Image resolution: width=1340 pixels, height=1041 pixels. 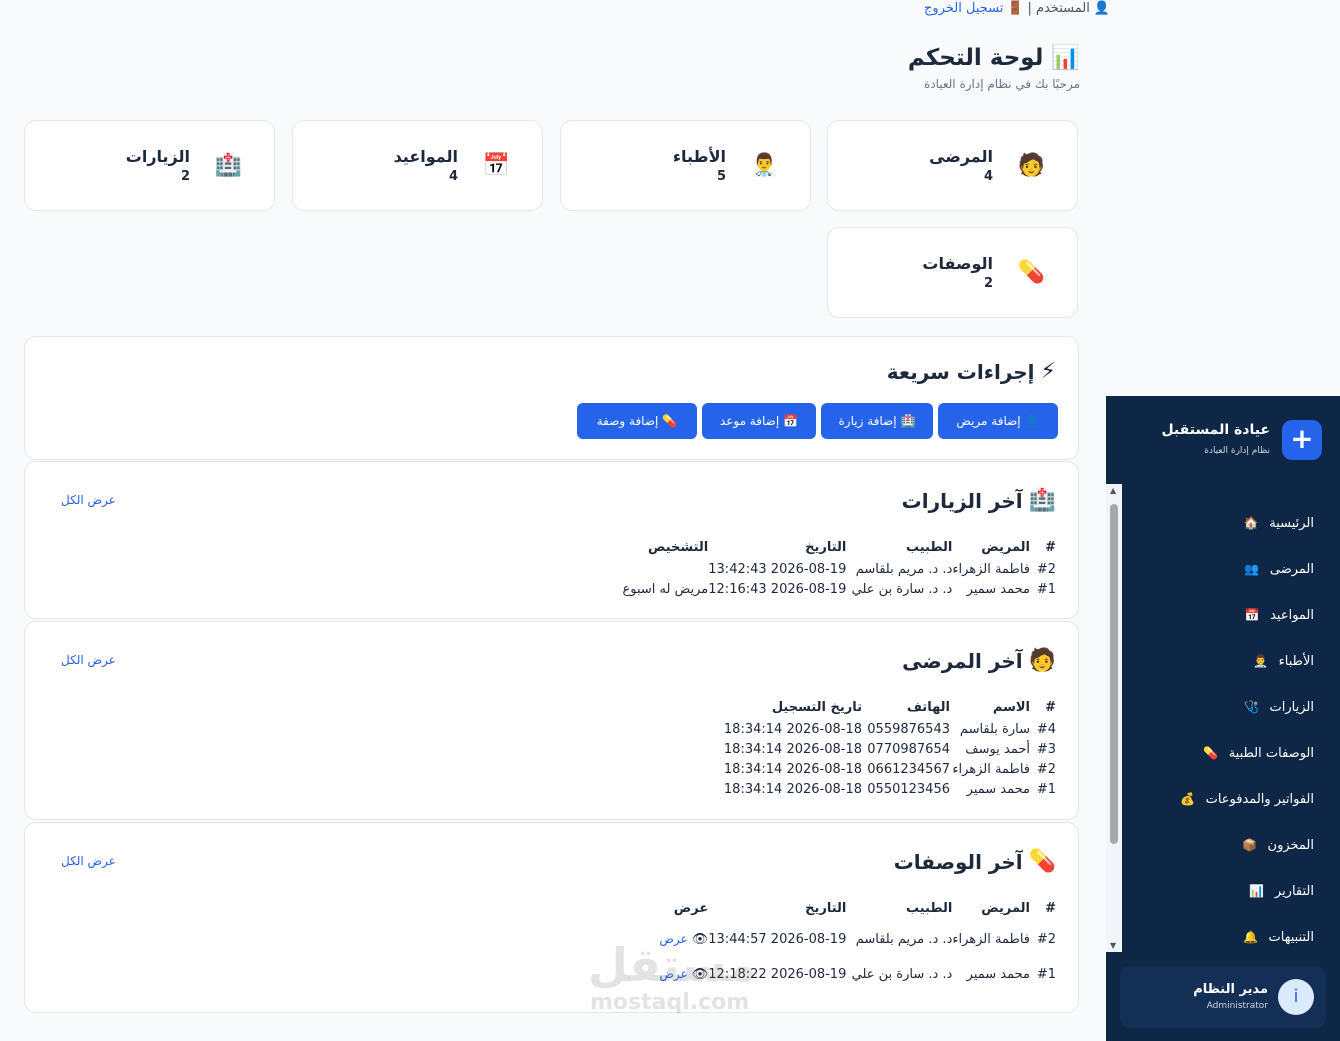 I want to click on sidebar-item-prescriptions: 💊 الوصفات الطبية, so click(x=1258, y=753).